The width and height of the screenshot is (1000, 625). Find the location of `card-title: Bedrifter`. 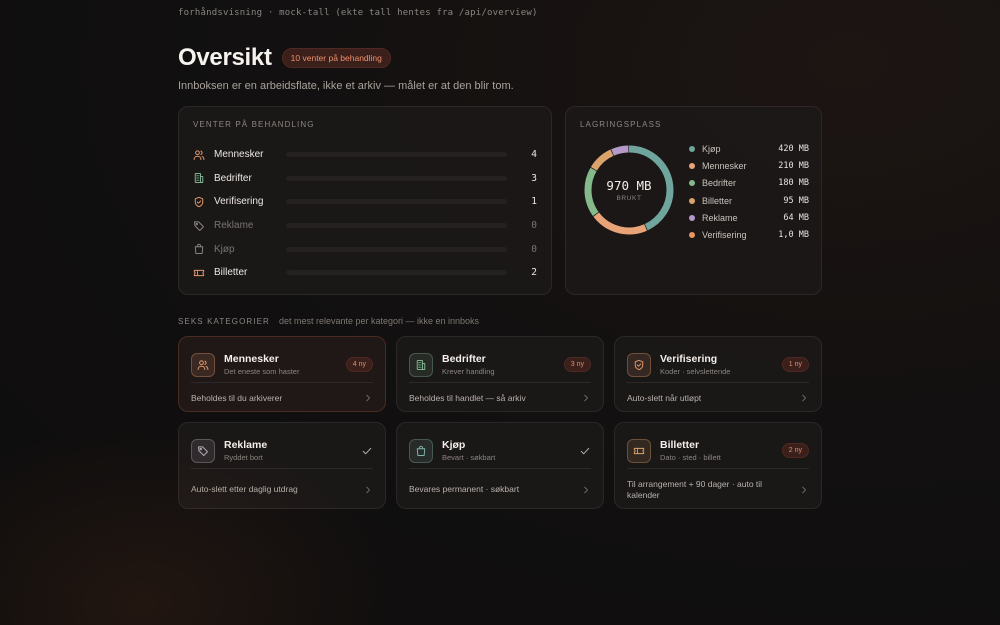

card-title: Bedrifter is located at coordinates (464, 359).